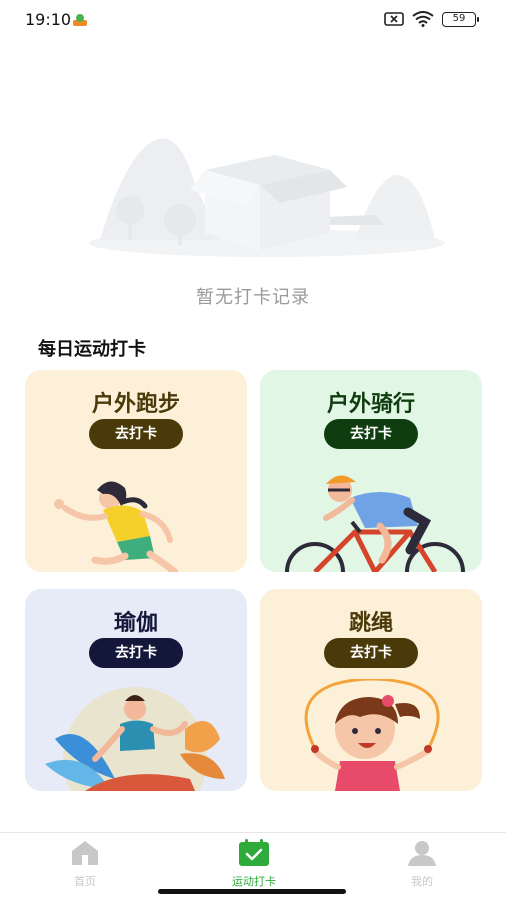 The height and width of the screenshot is (900, 506). Describe the element at coordinates (371, 434) in the screenshot. I see `checkin-button-cycling: 去打卡` at that location.